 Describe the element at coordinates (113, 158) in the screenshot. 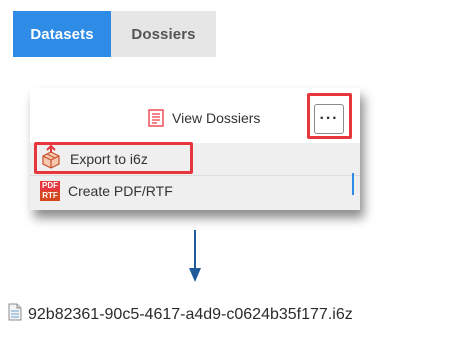

I see `export-item-highlight` at that location.